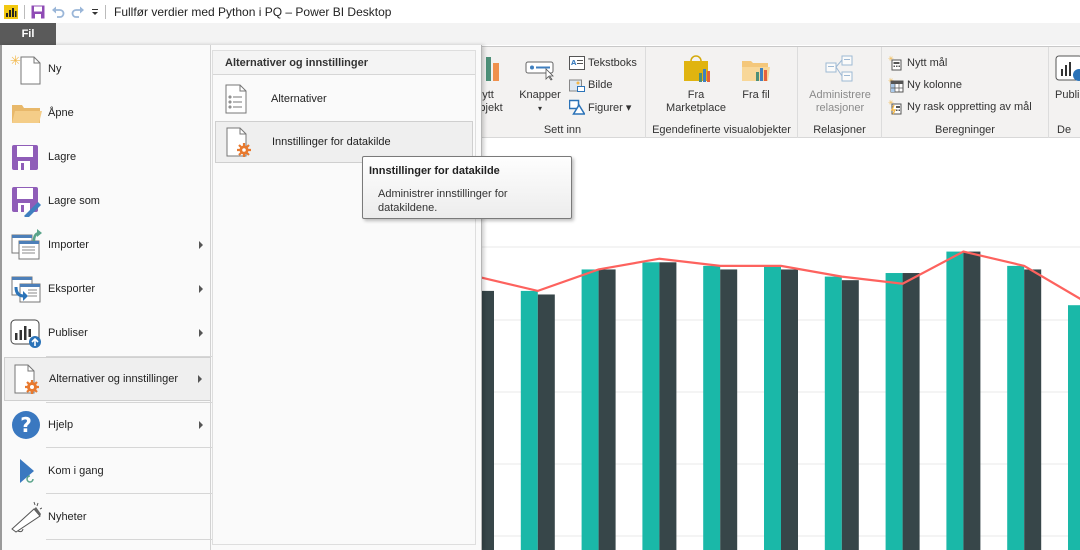 This screenshot has height=550, width=1080. I want to click on buttons-icon, so click(540, 69).